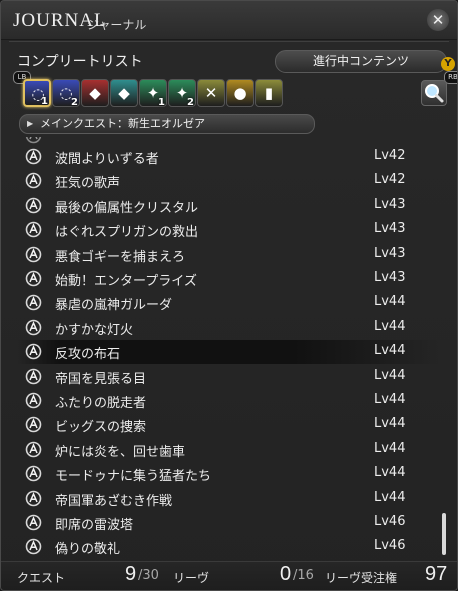  What do you see at coordinates (229, 255) in the screenshot?
I see `quest-row: 悪食ゴギーを捕まえろ Lv43` at bounding box center [229, 255].